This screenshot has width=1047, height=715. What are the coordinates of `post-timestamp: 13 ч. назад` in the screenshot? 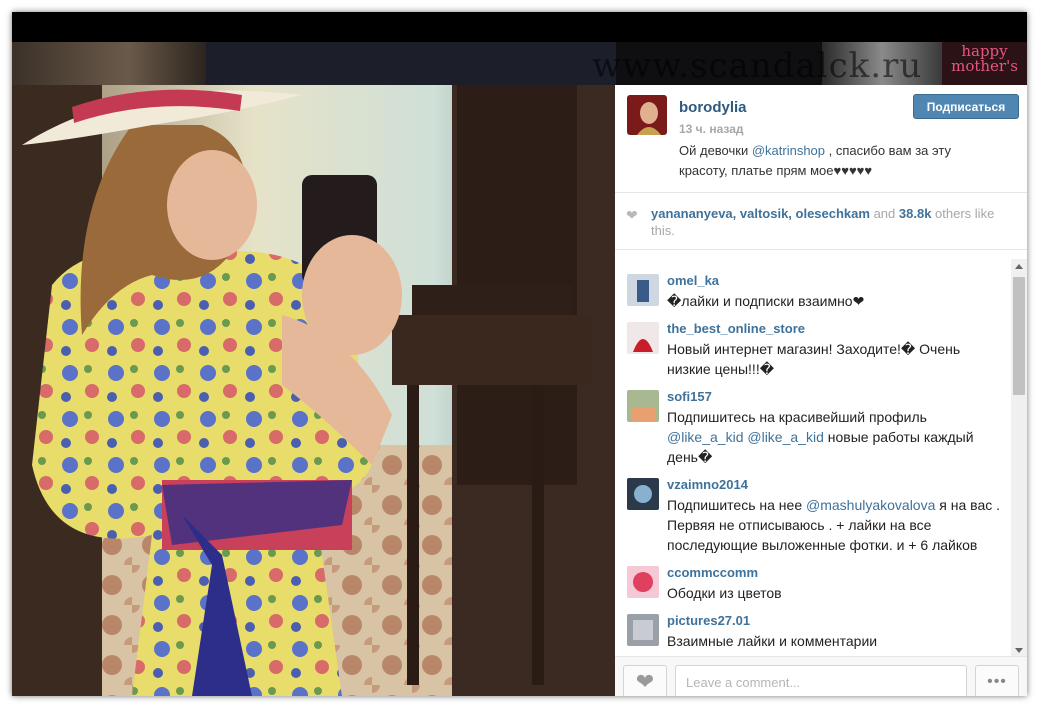 It's located at (711, 129).